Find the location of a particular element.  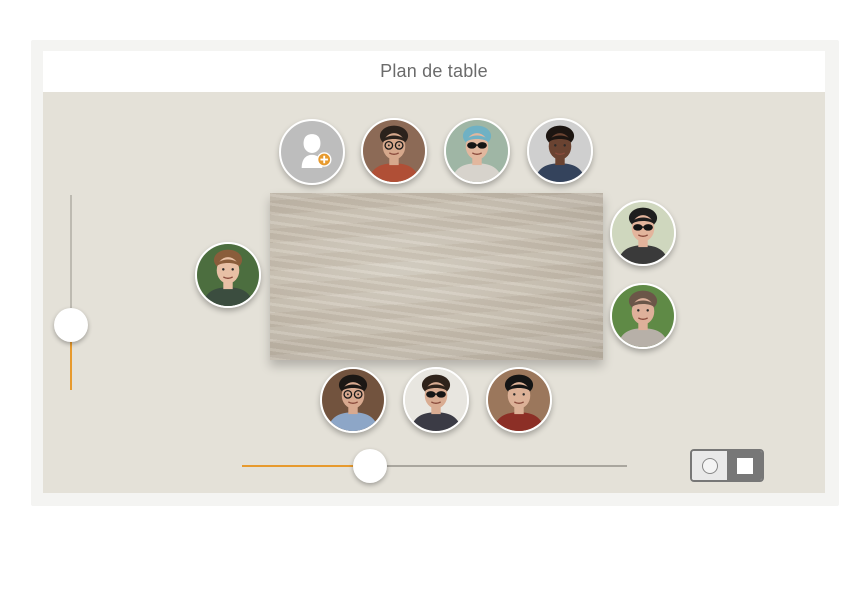

page-title: Plan de table is located at coordinates (434, 71).